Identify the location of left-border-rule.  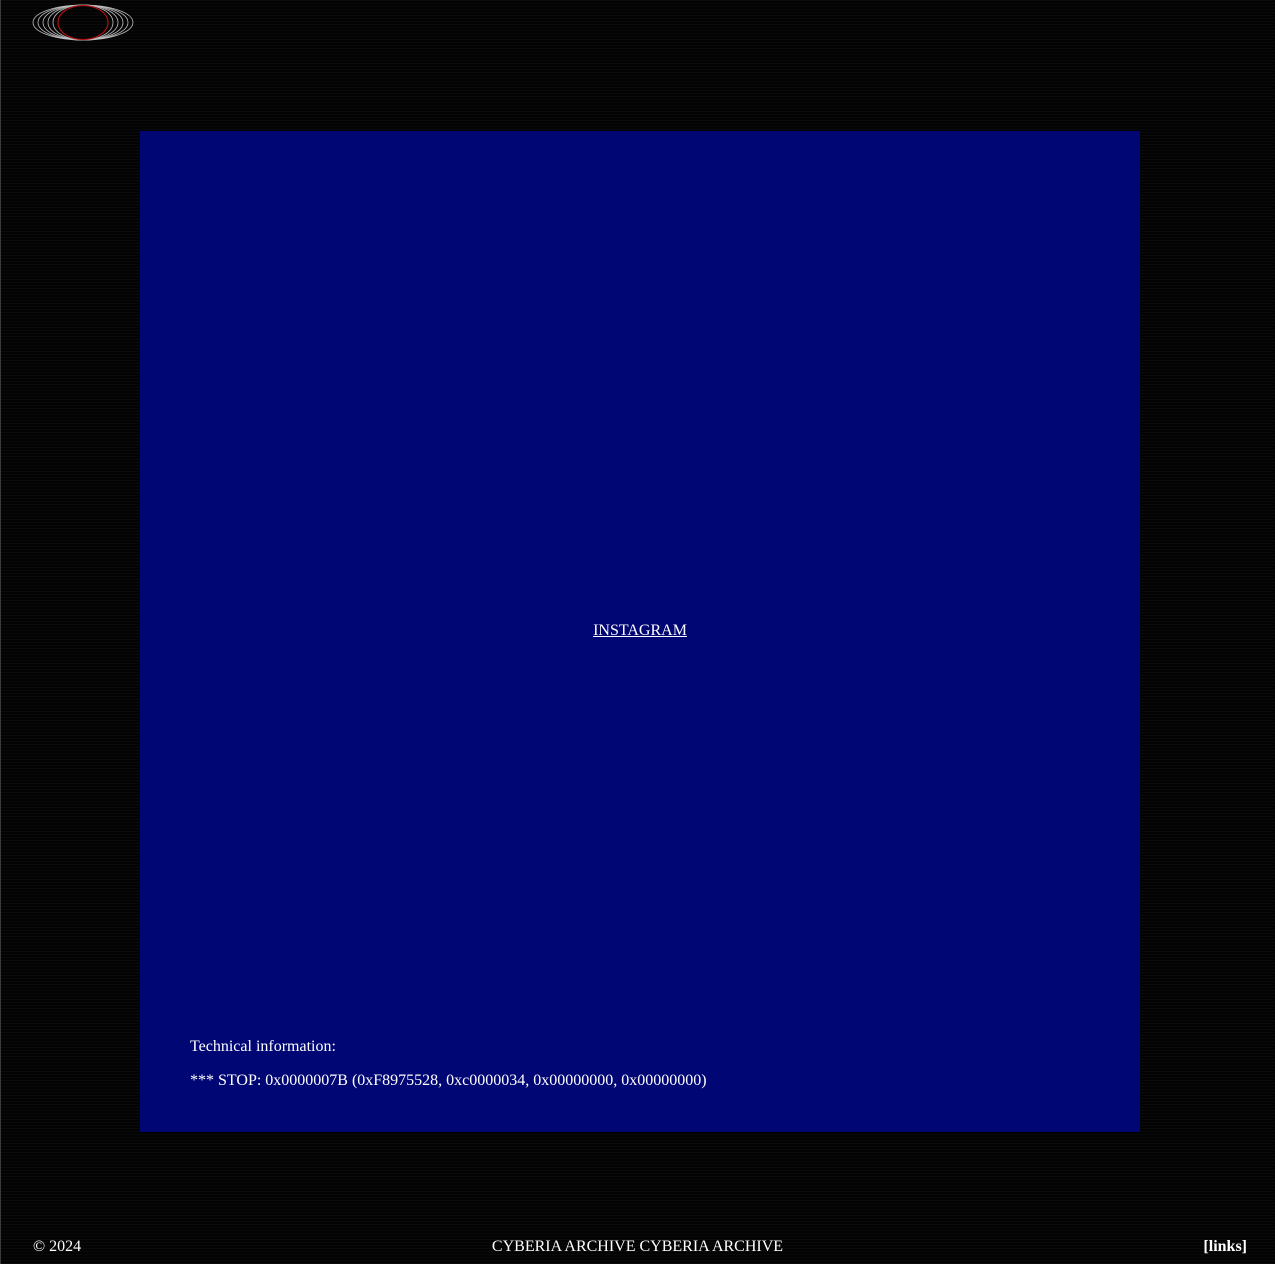
(0, 632).